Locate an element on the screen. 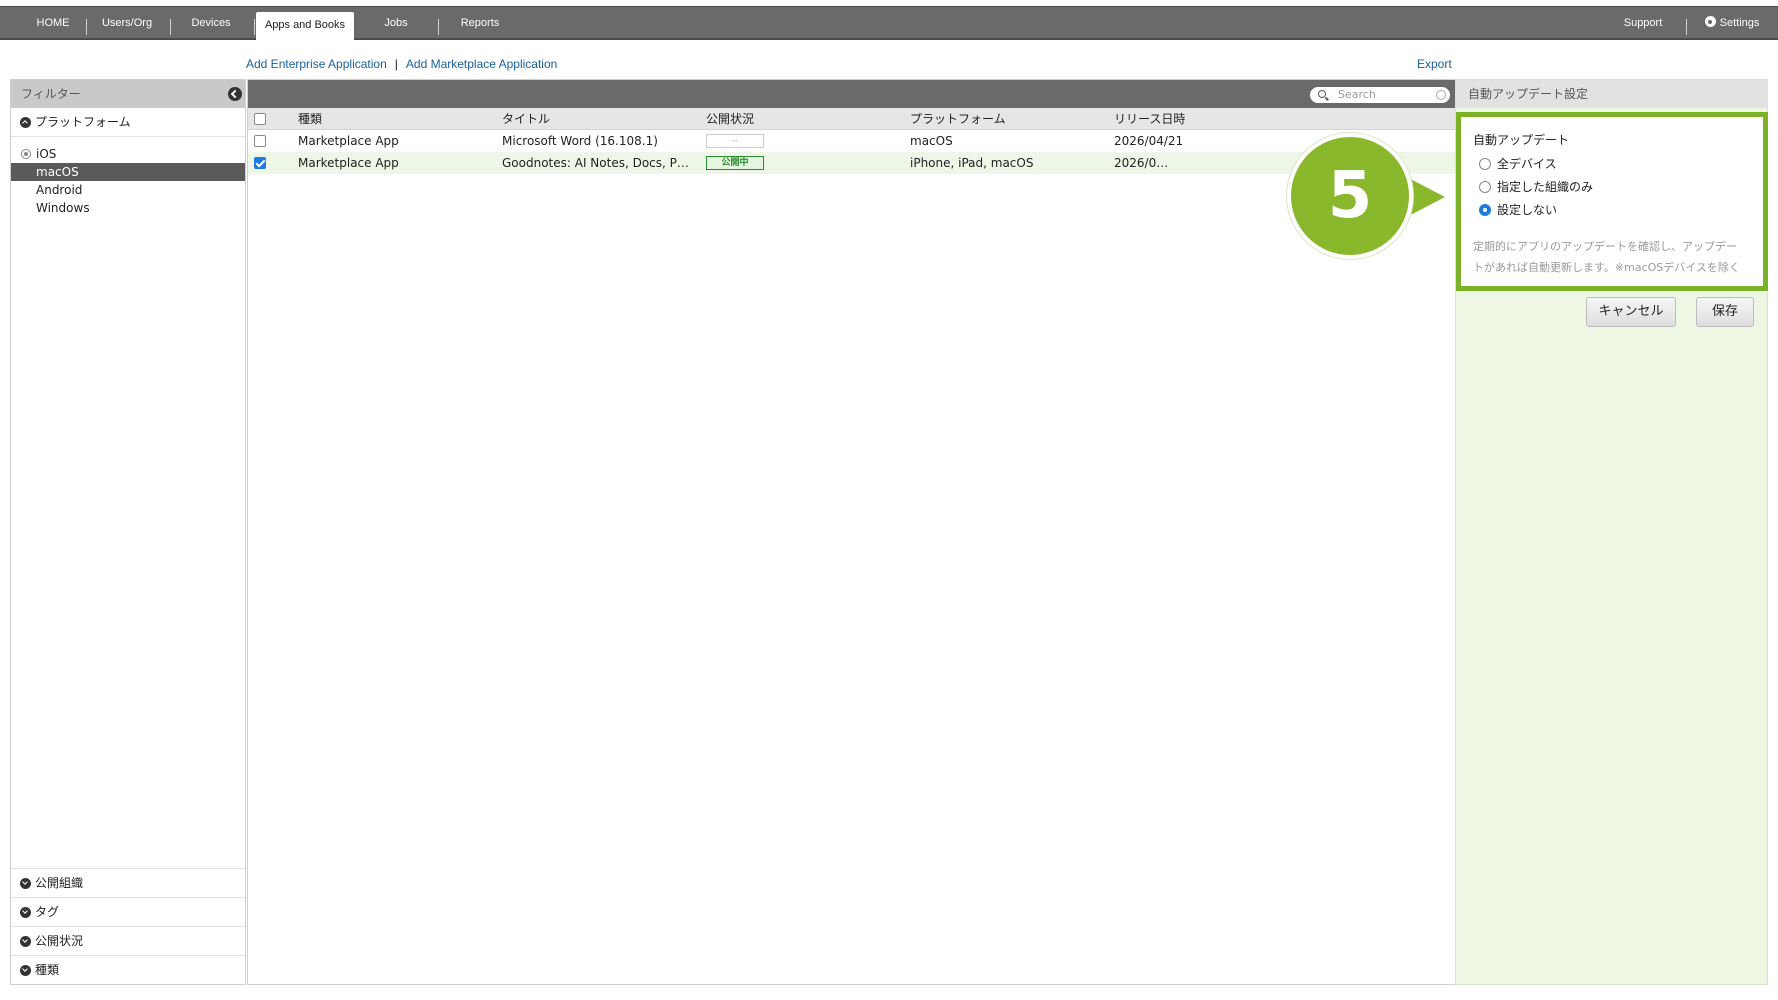  select-all-checkbox is located at coordinates (260, 119).